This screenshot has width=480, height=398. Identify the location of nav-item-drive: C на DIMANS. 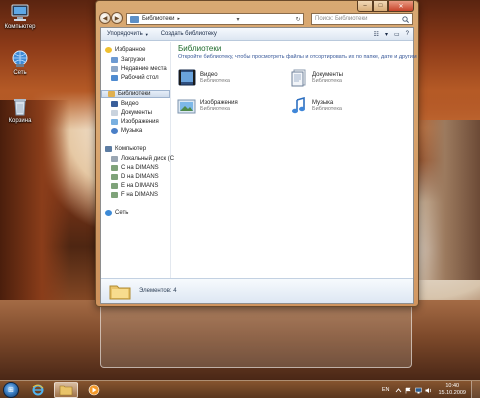
(135, 168).